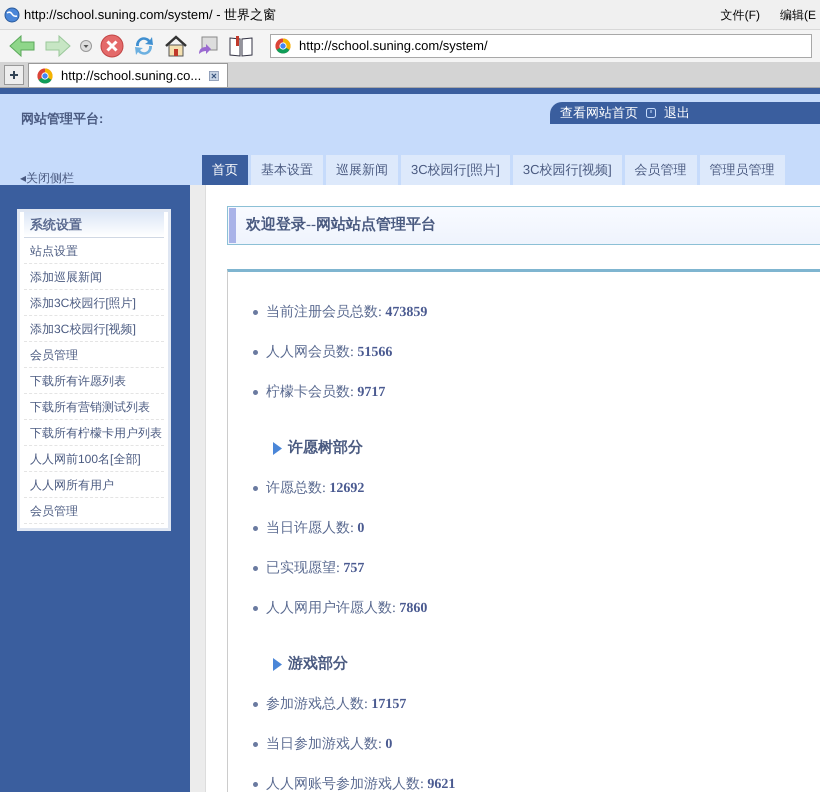 The width and height of the screenshot is (820, 792). Describe the element at coordinates (225, 170) in the screenshot. I see `nav-tab: 首页` at that location.